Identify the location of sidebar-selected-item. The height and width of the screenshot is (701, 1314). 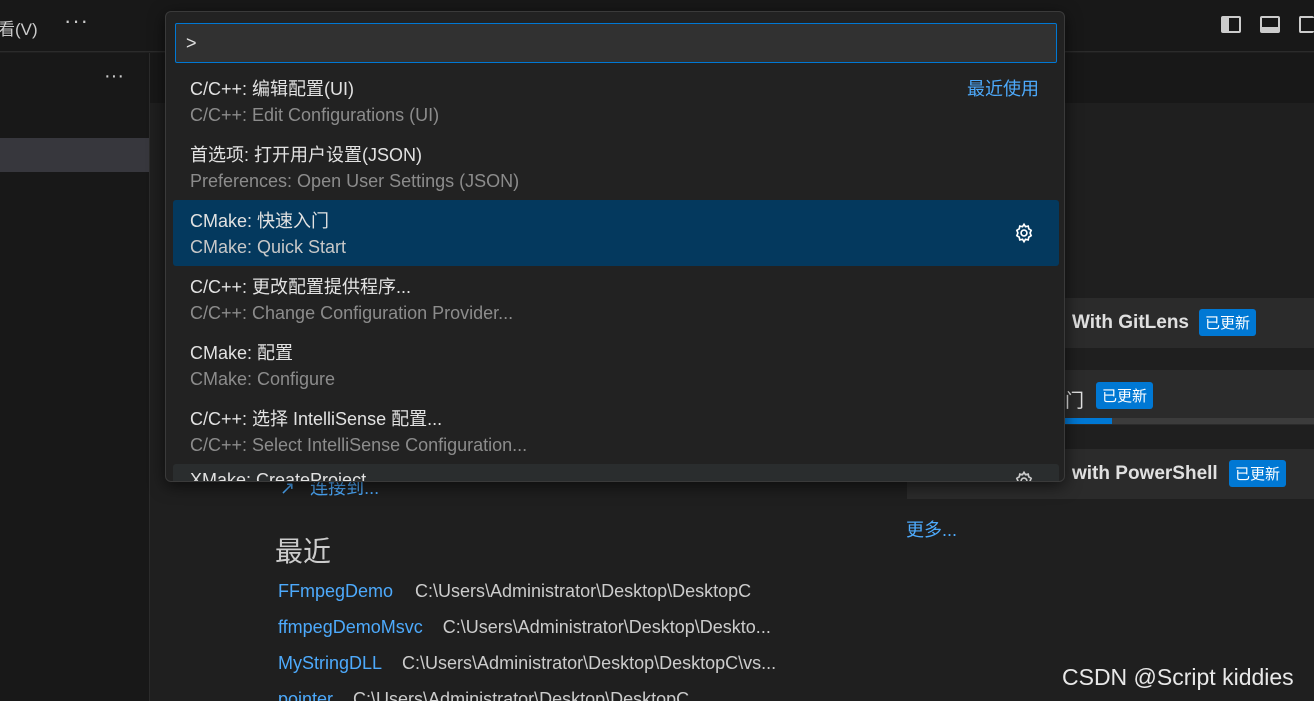
(74, 155).